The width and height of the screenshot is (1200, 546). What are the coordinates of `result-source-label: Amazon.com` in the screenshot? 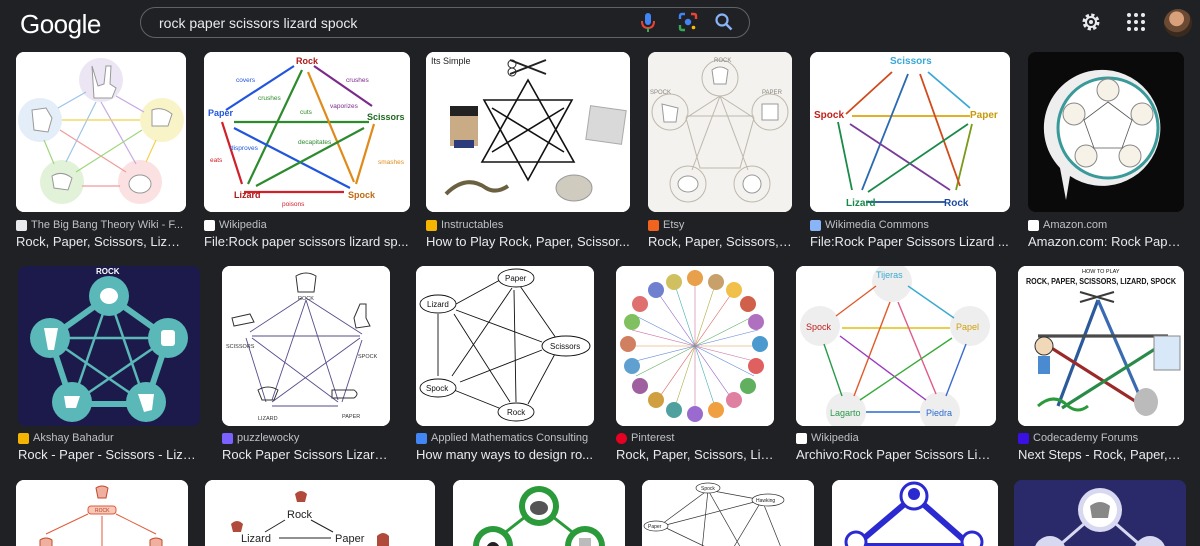 It's located at (1075, 225).